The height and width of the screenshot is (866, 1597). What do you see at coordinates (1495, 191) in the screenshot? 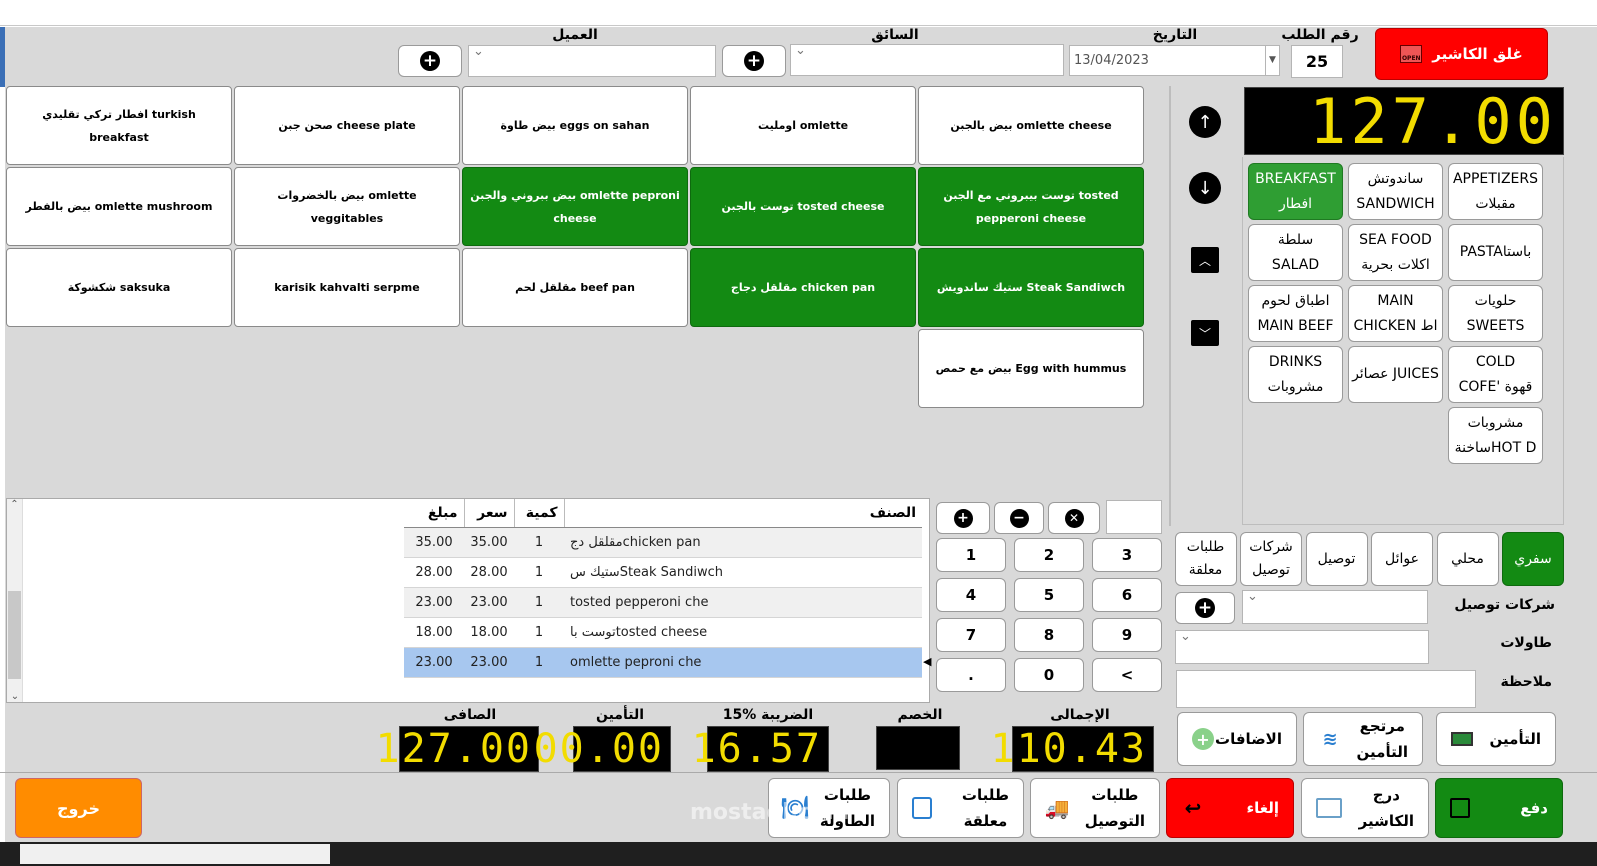
I see `category-button: APPETIZERS مقبلات` at bounding box center [1495, 191].